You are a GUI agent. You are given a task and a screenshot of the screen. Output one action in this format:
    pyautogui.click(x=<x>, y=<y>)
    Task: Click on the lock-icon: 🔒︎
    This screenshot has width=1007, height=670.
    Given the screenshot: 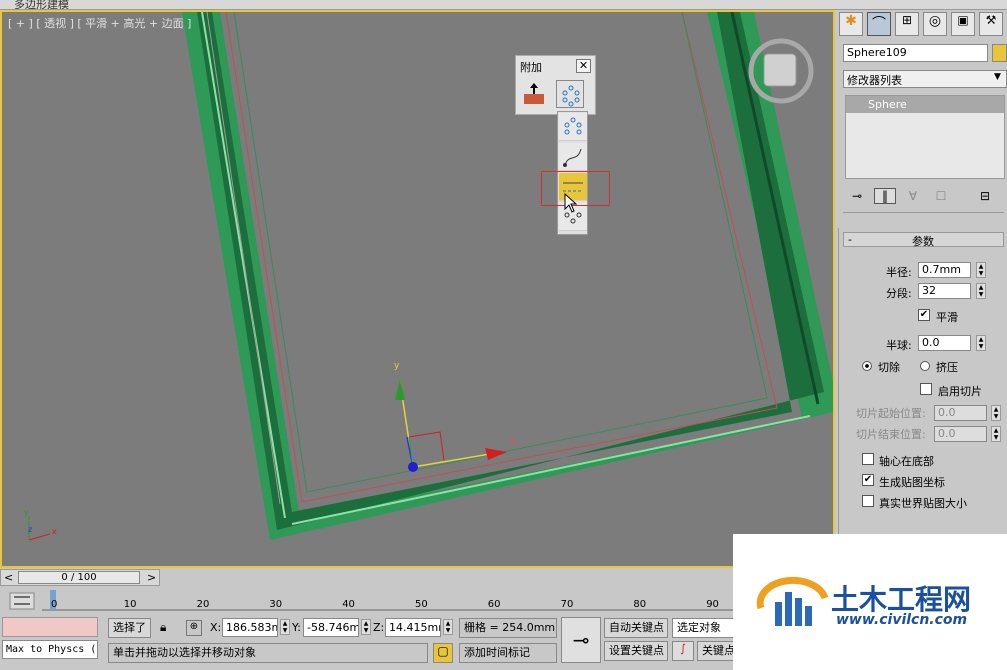 What is the action you would take?
    pyautogui.click(x=167, y=628)
    